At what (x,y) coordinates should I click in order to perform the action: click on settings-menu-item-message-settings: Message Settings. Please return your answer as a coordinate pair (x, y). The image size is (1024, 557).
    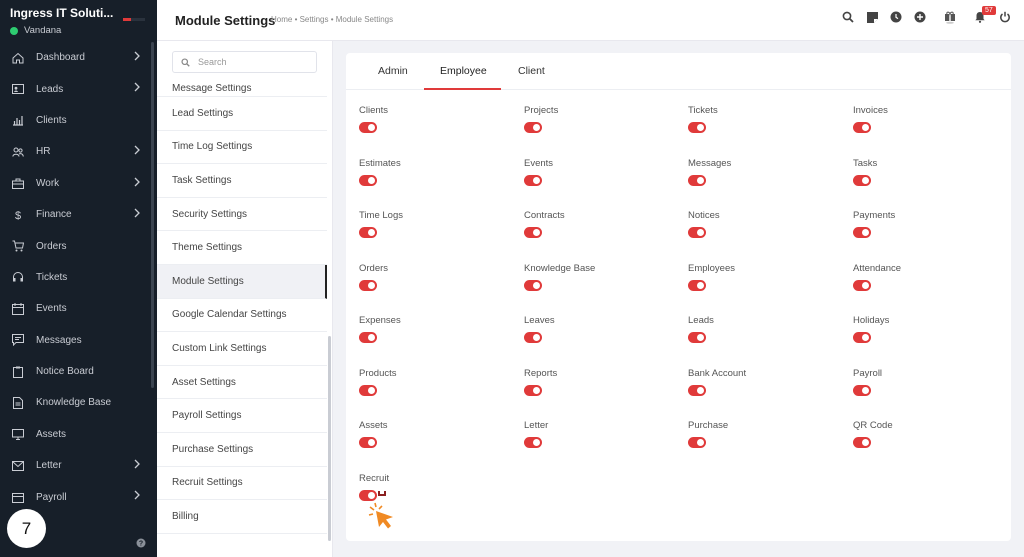
    Looking at the image, I should click on (242, 90).